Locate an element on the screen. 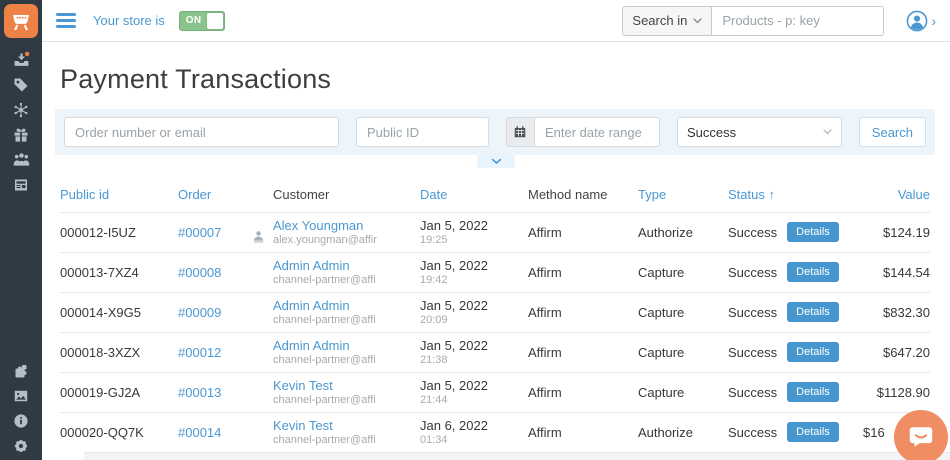 Image resolution: width=950 pixels, height=460 pixels. chat-launcher-button is located at coordinates (921, 435).